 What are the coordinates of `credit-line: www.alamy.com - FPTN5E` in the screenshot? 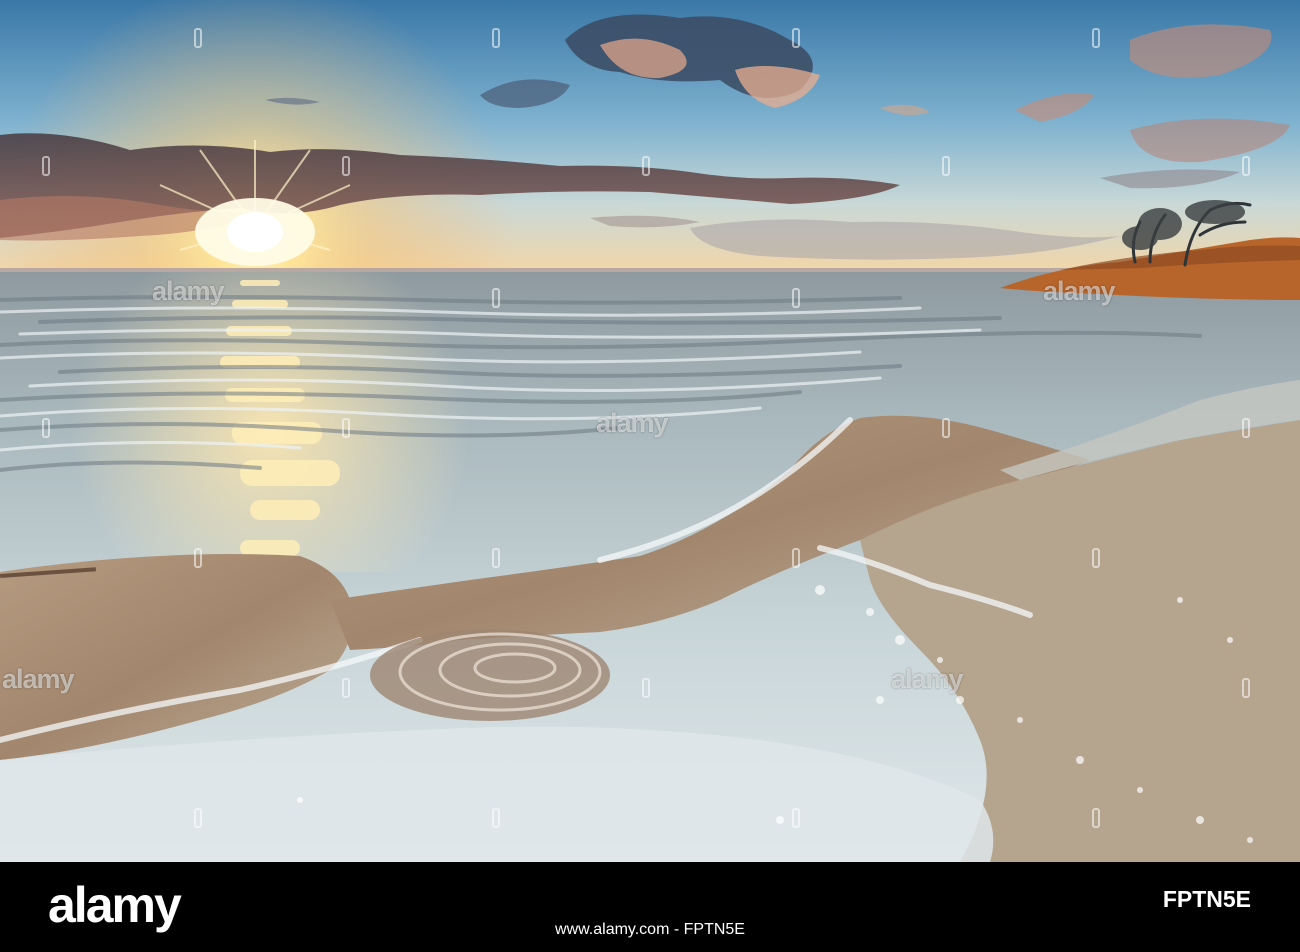 It's located at (650, 929).